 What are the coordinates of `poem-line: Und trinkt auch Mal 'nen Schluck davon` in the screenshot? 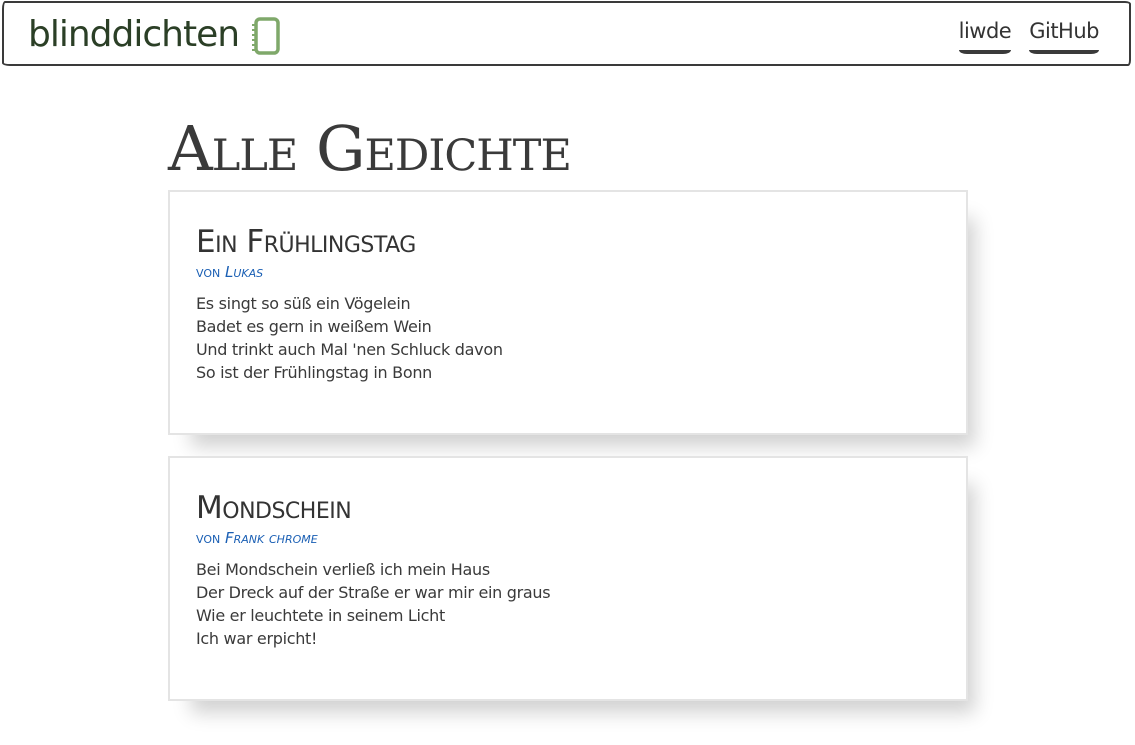 It's located at (349, 349).